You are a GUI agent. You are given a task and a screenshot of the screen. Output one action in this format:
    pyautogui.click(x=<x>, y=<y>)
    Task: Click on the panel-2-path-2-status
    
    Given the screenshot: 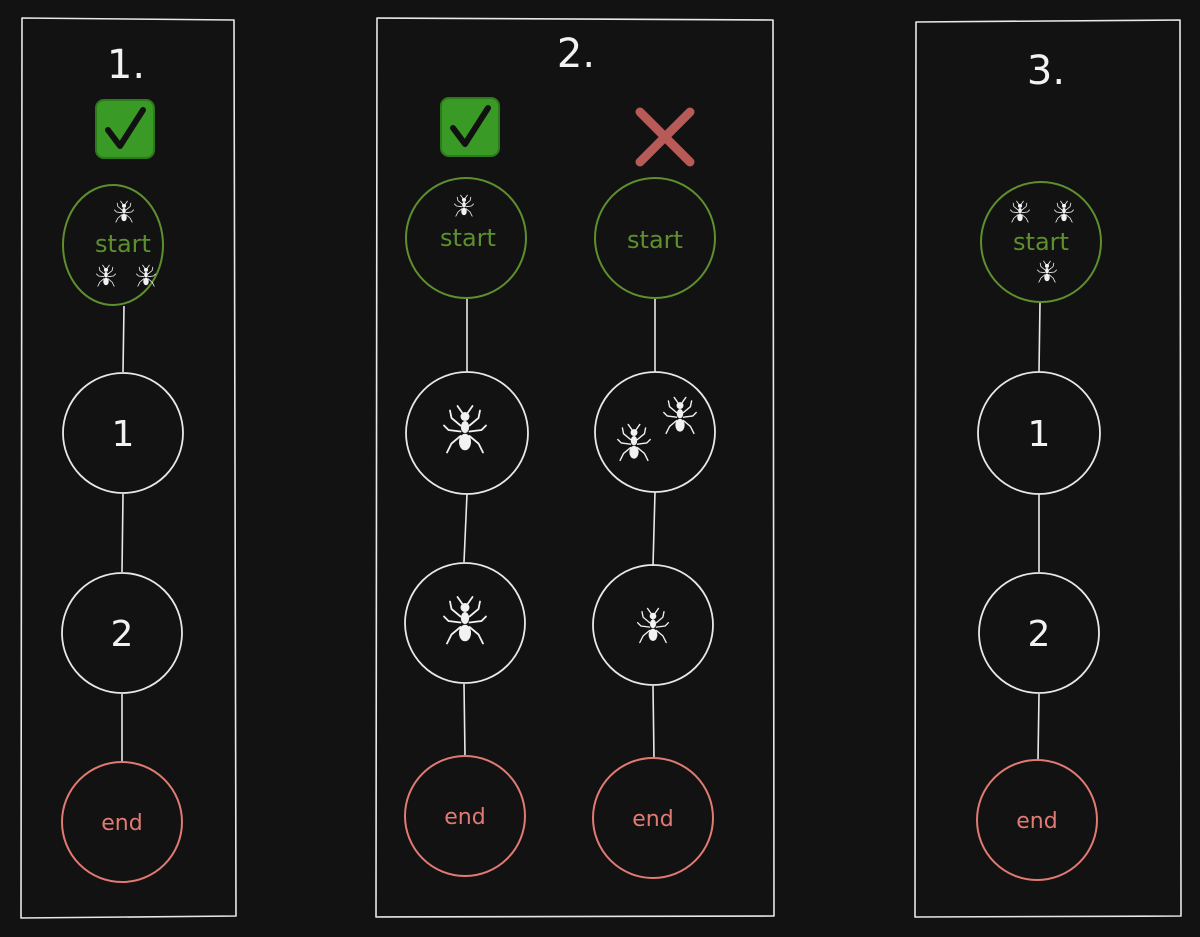 What is the action you would take?
    pyautogui.click(x=665, y=137)
    